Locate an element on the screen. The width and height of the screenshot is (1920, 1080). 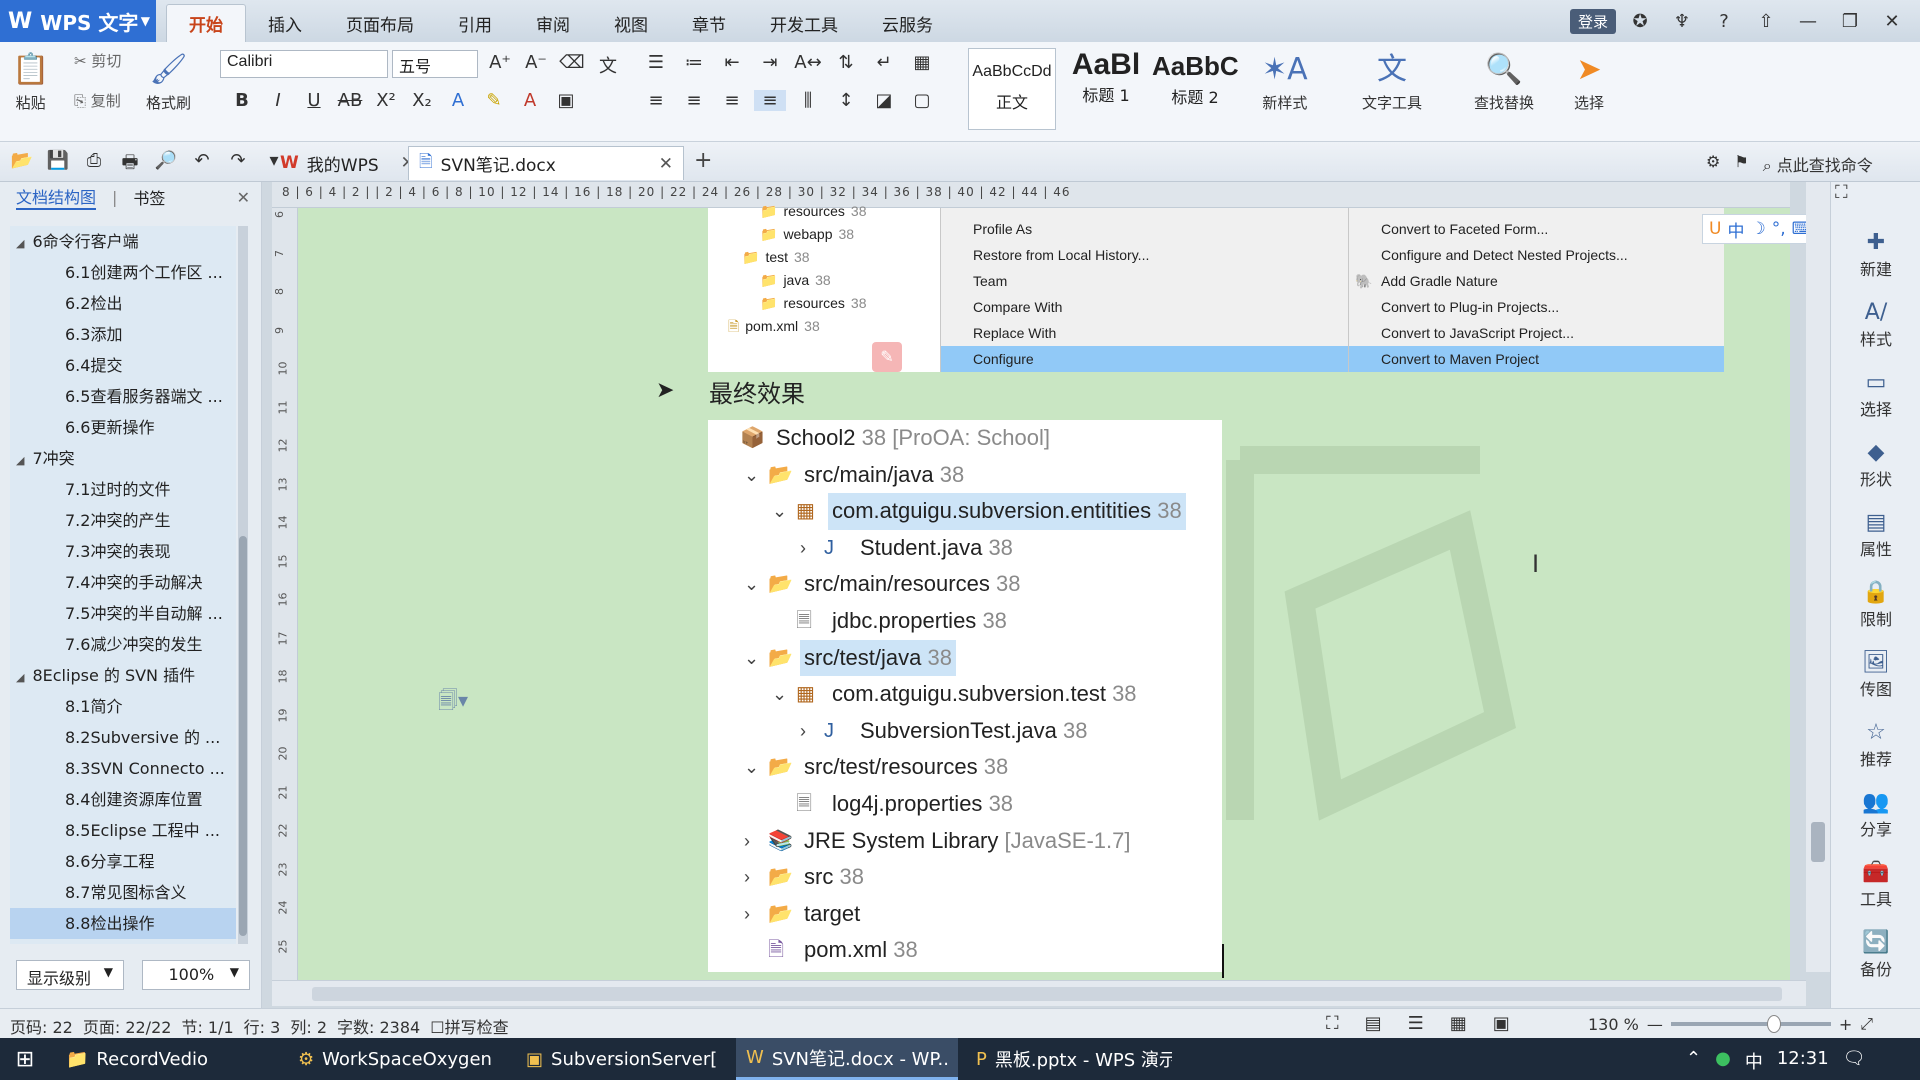
tree-node: 📁 test 38 is located at coordinates (833, 257).